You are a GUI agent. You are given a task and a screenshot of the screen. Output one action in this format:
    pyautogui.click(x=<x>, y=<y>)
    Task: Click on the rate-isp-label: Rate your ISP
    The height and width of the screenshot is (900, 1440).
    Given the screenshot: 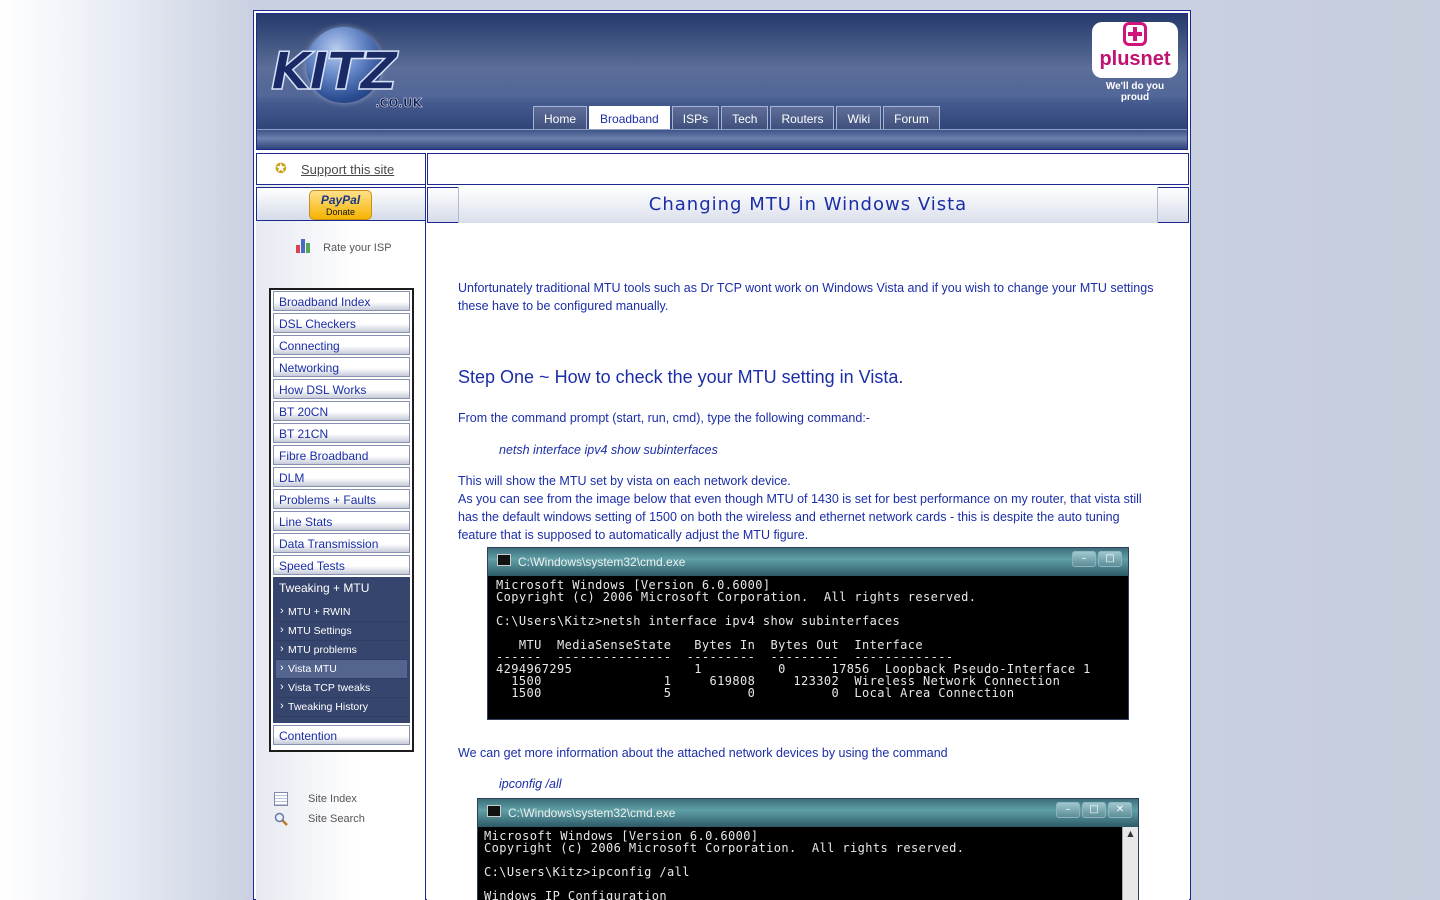 What is the action you would take?
    pyautogui.click(x=357, y=248)
    